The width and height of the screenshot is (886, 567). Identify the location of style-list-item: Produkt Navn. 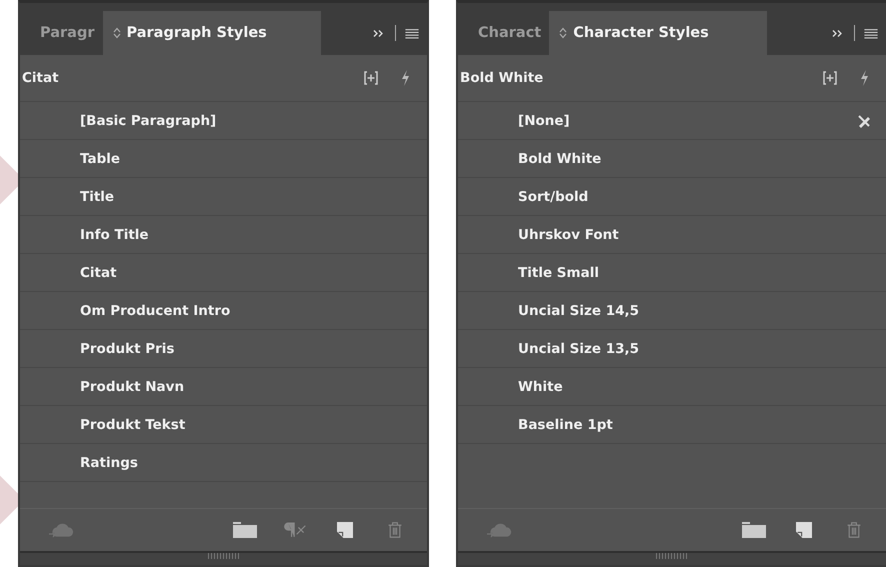
(247, 386).